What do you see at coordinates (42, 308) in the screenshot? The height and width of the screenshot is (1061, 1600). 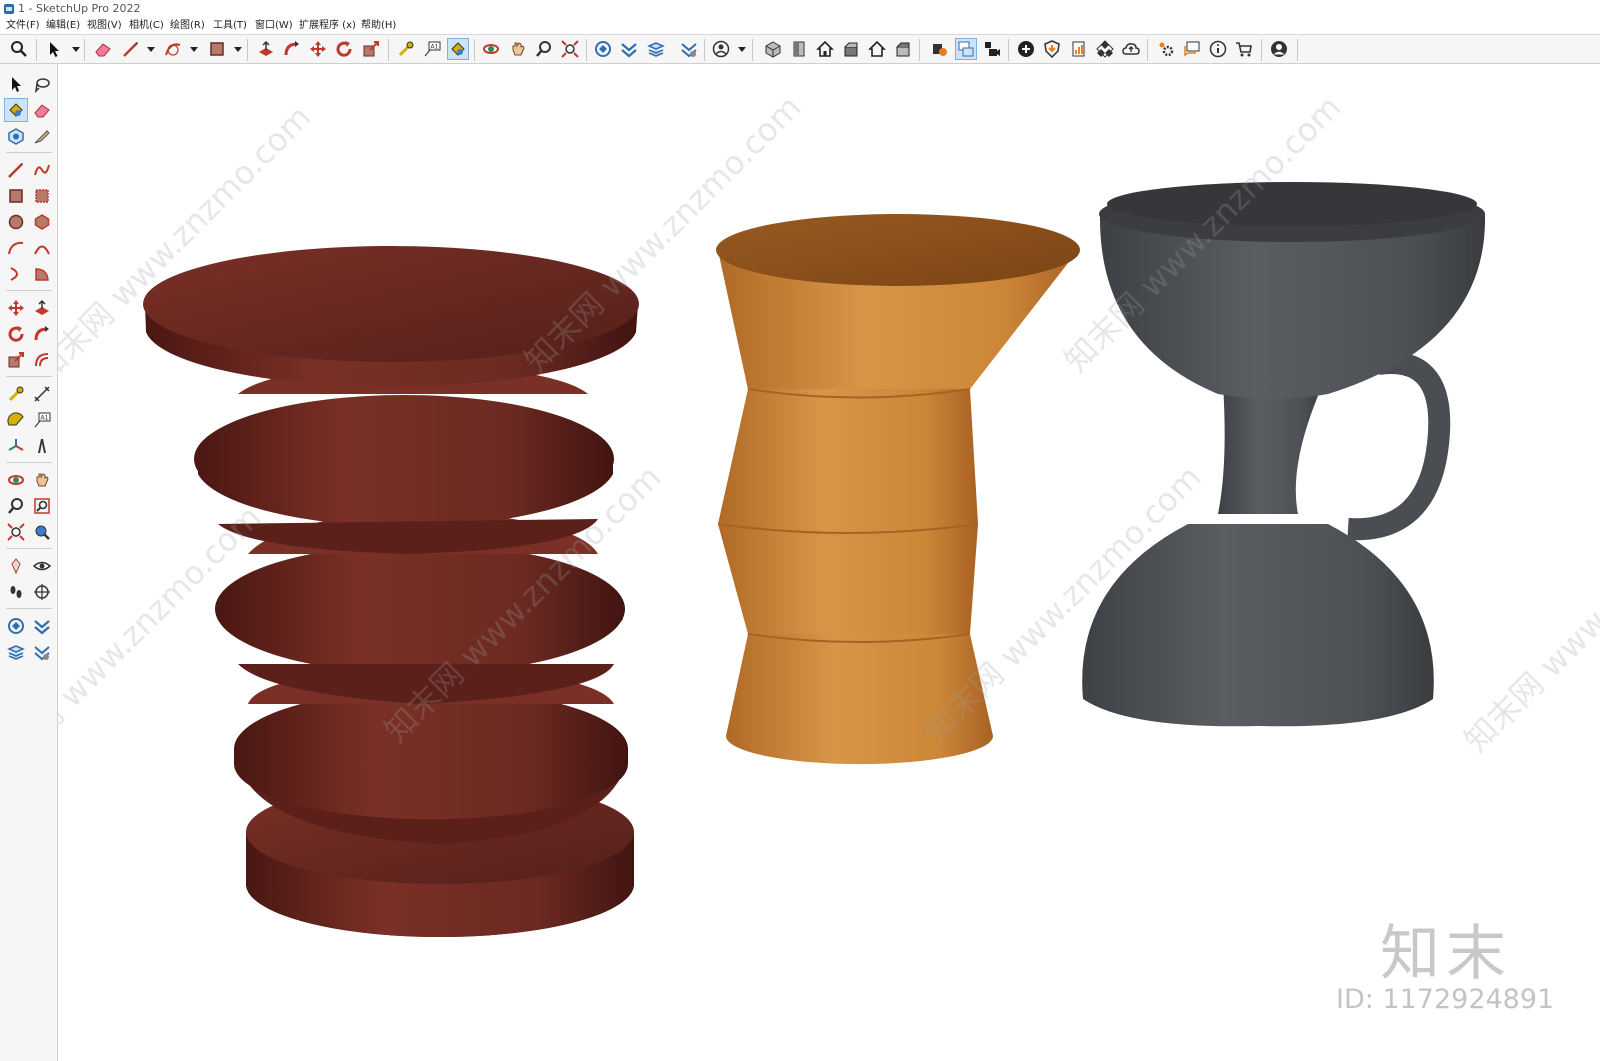 I see `push-pull-tool-button` at bounding box center [42, 308].